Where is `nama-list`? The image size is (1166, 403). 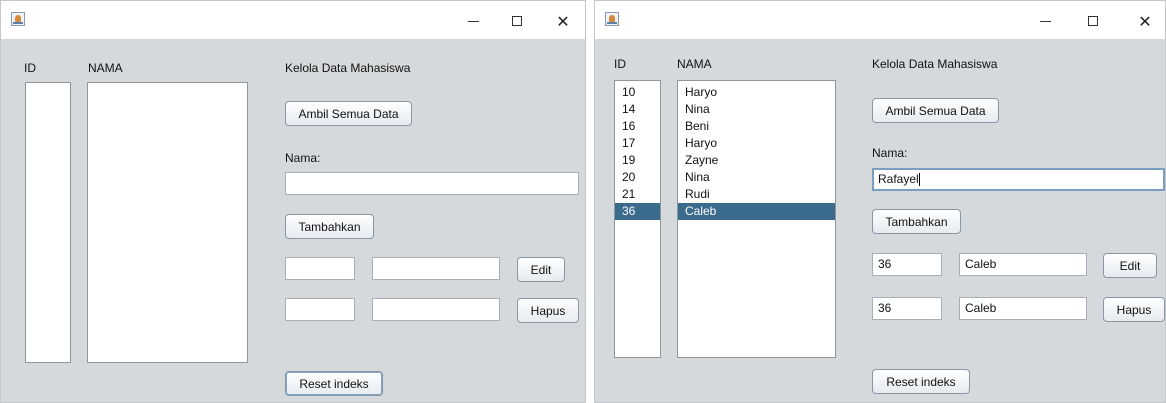 nama-list is located at coordinates (167, 222).